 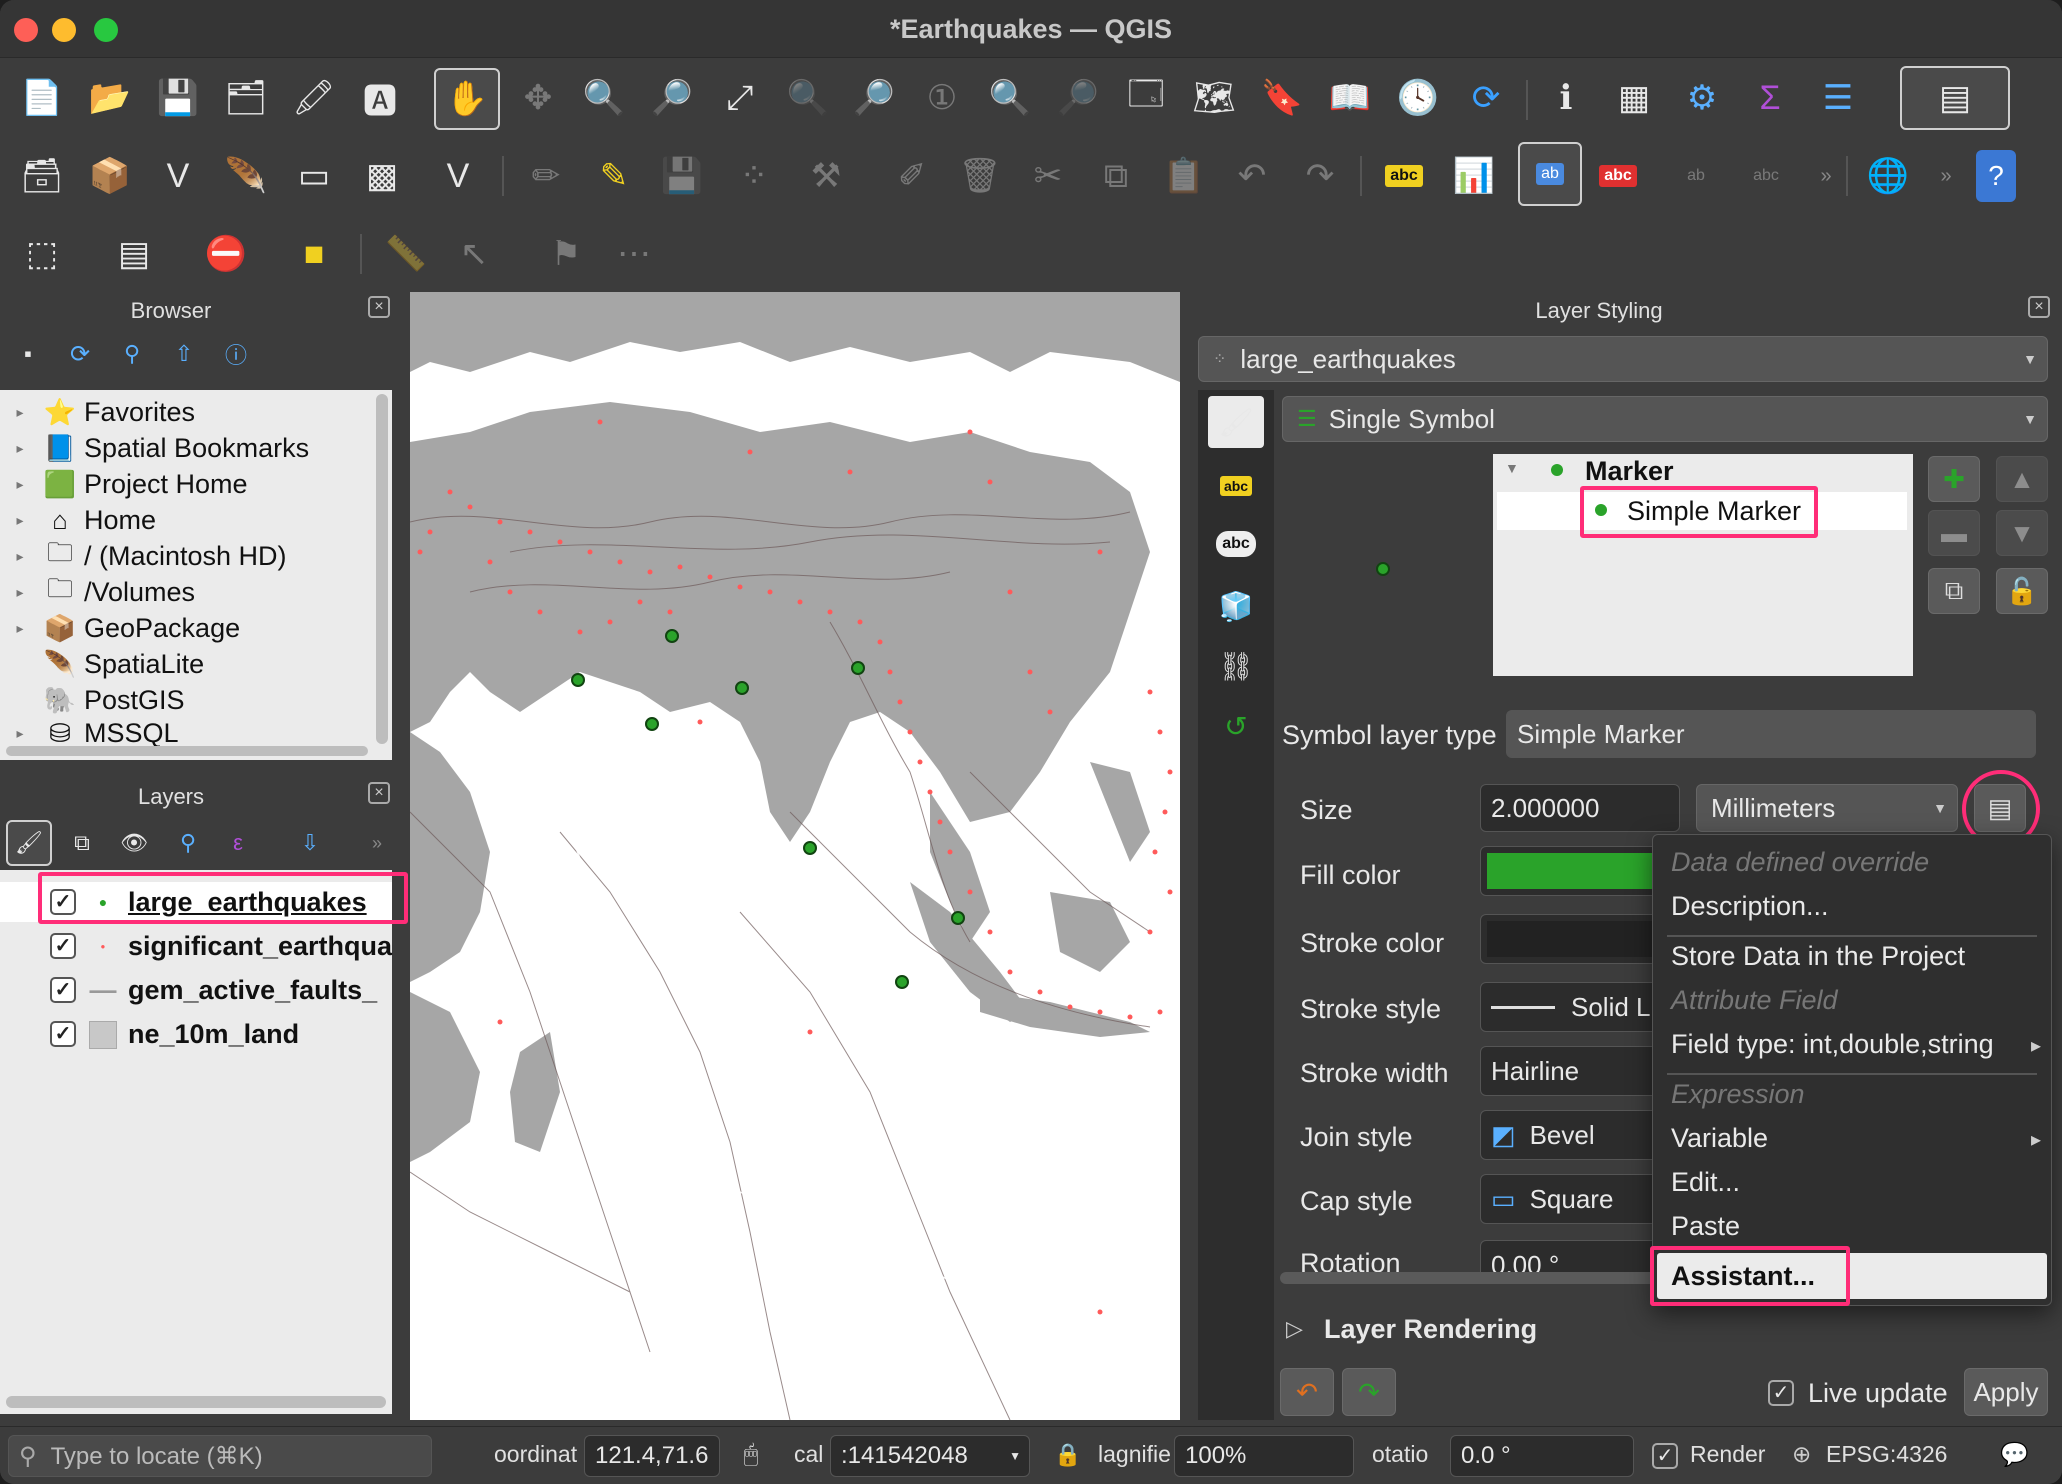 I want to click on new-spatialite-layer-icon: 🪶, so click(x=246, y=176).